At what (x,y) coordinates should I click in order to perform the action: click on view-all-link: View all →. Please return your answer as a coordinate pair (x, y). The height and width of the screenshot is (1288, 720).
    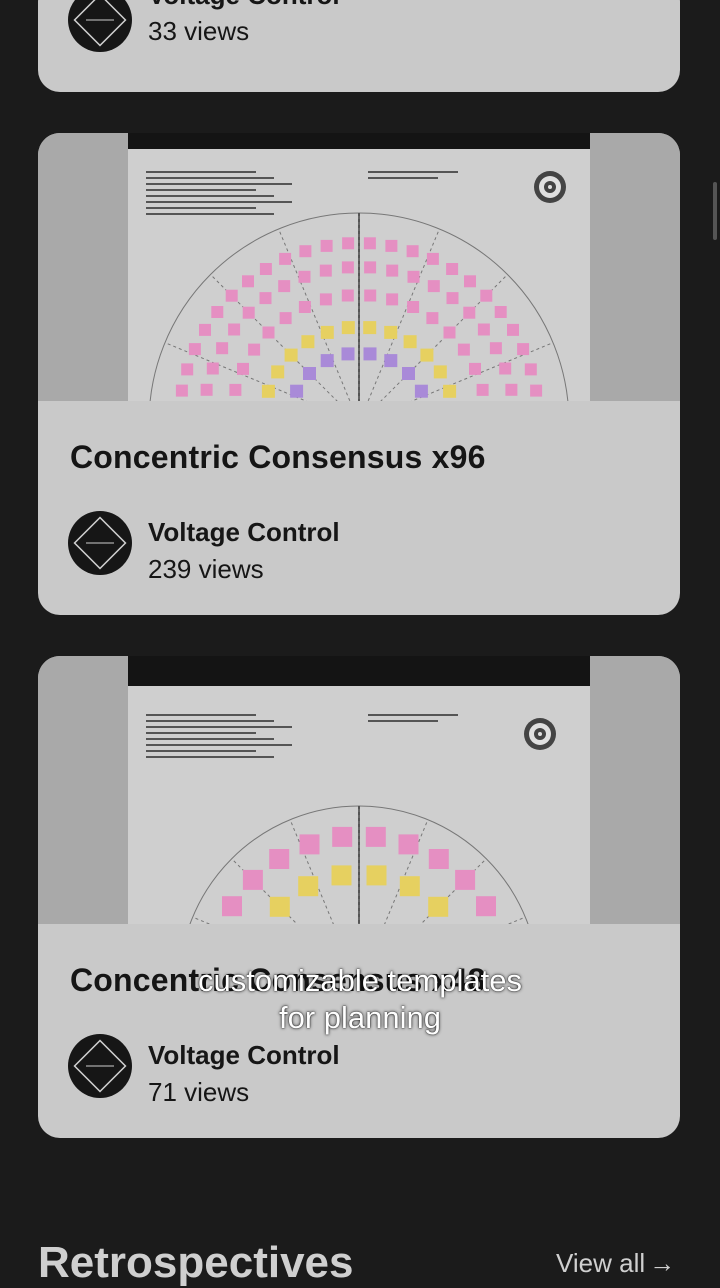
    Looking at the image, I should click on (615, 1263).